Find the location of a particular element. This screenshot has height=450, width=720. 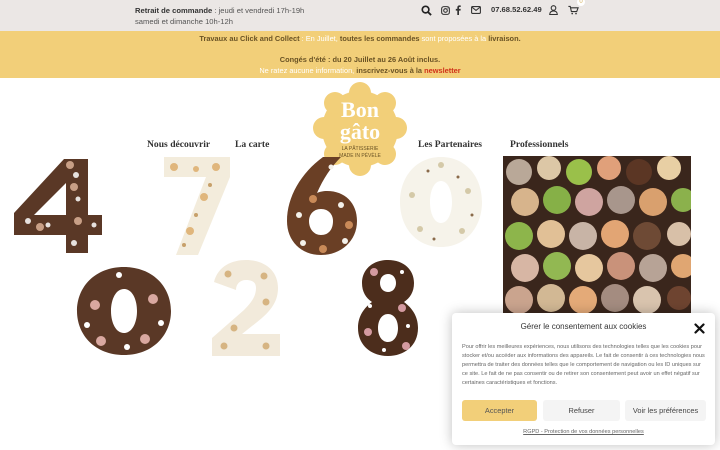

instagram-icon is located at coordinates (445, 10).